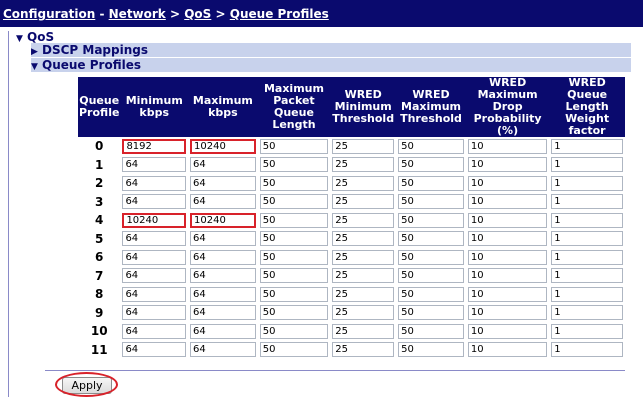 The height and width of the screenshot is (403, 643). I want to click on tree-item-dscp-mappings: ▶ DSCP Mappings, so click(331, 50).